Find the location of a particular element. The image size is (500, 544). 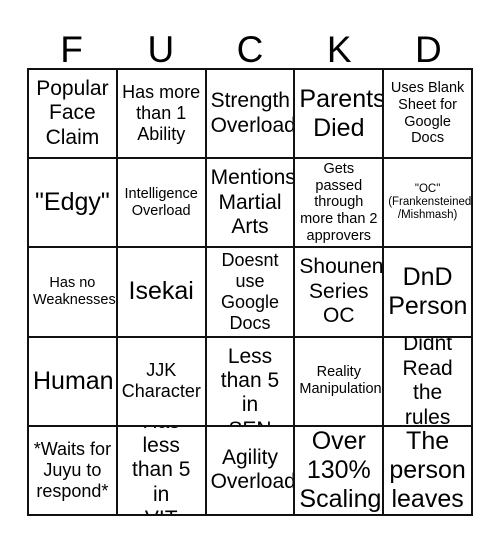

bingo-cell: DnD Person is located at coordinates (428, 293).